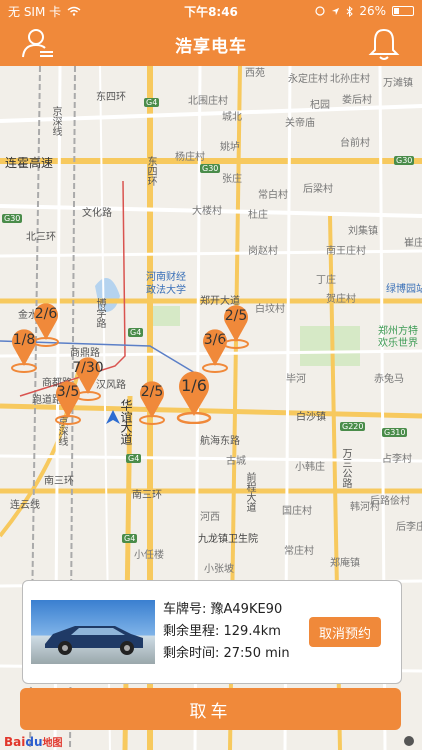 The height and width of the screenshot is (750, 422). I want to click on map-label: 万滩镇, so click(398, 83).